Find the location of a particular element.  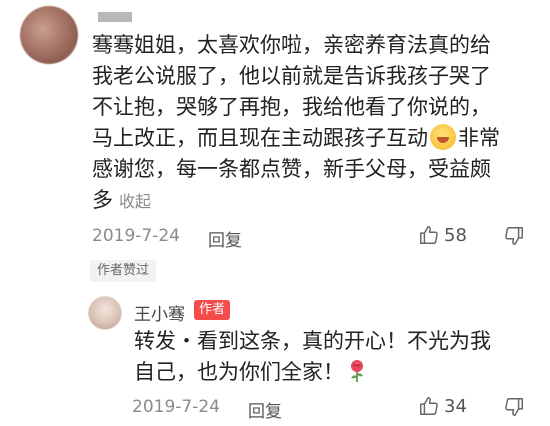

comment-line: 多收起 is located at coordinates (307, 201).